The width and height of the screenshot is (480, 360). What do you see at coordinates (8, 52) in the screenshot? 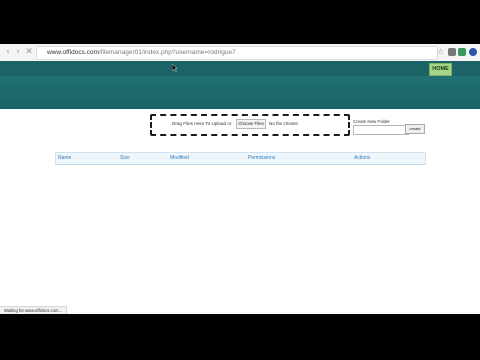
I see `back-icon: ‹` at bounding box center [8, 52].